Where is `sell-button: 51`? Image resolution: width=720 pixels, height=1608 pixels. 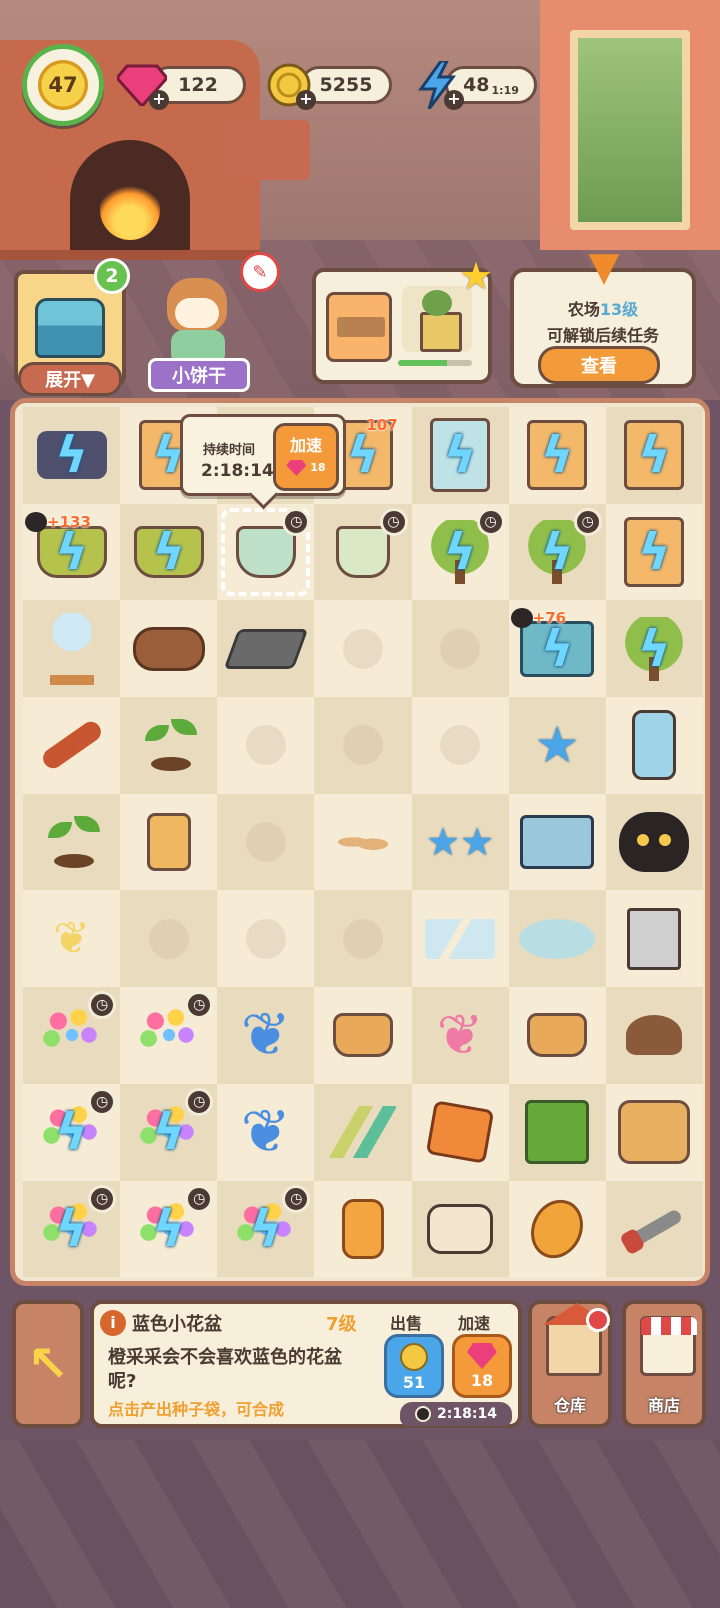
sell-button: 51 is located at coordinates (414, 1366).